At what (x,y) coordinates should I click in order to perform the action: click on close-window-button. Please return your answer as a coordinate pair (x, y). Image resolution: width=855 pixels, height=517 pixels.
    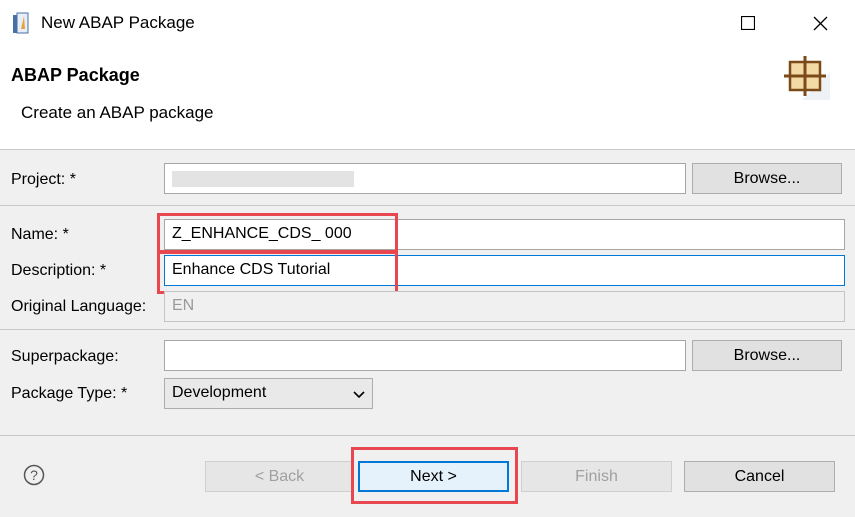
    Looking at the image, I should click on (820, 23).